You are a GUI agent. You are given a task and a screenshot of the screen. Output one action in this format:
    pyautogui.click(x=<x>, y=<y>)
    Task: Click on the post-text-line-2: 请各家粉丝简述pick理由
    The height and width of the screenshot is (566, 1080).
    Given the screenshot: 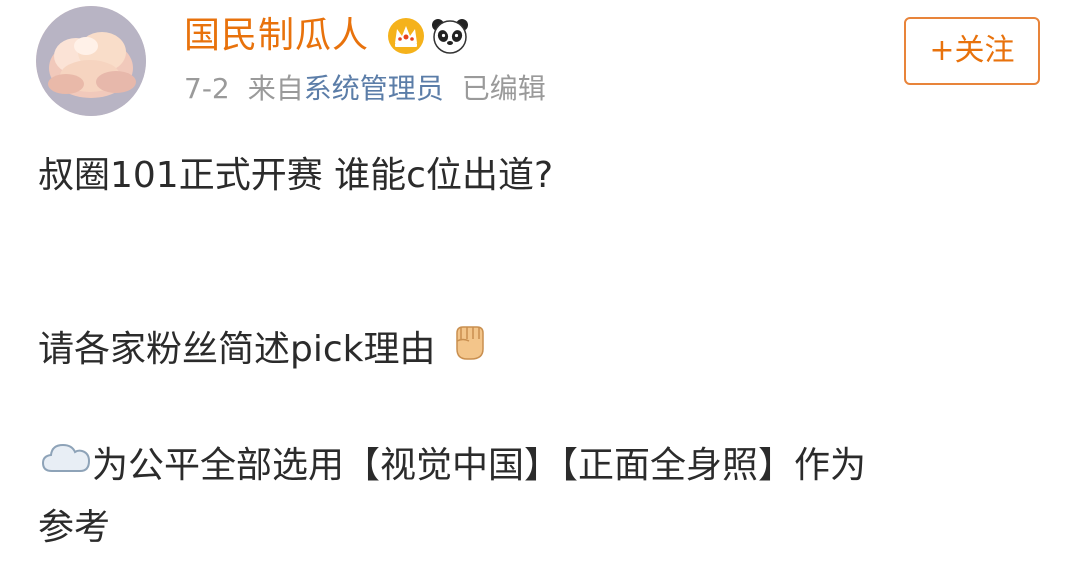 What is the action you would take?
    pyautogui.click(x=264, y=351)
    